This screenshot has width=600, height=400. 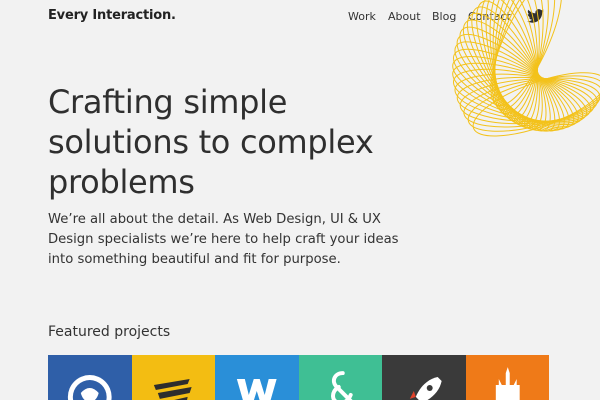 I want to click on spirograph-decoration, so click(x=526, y=68).